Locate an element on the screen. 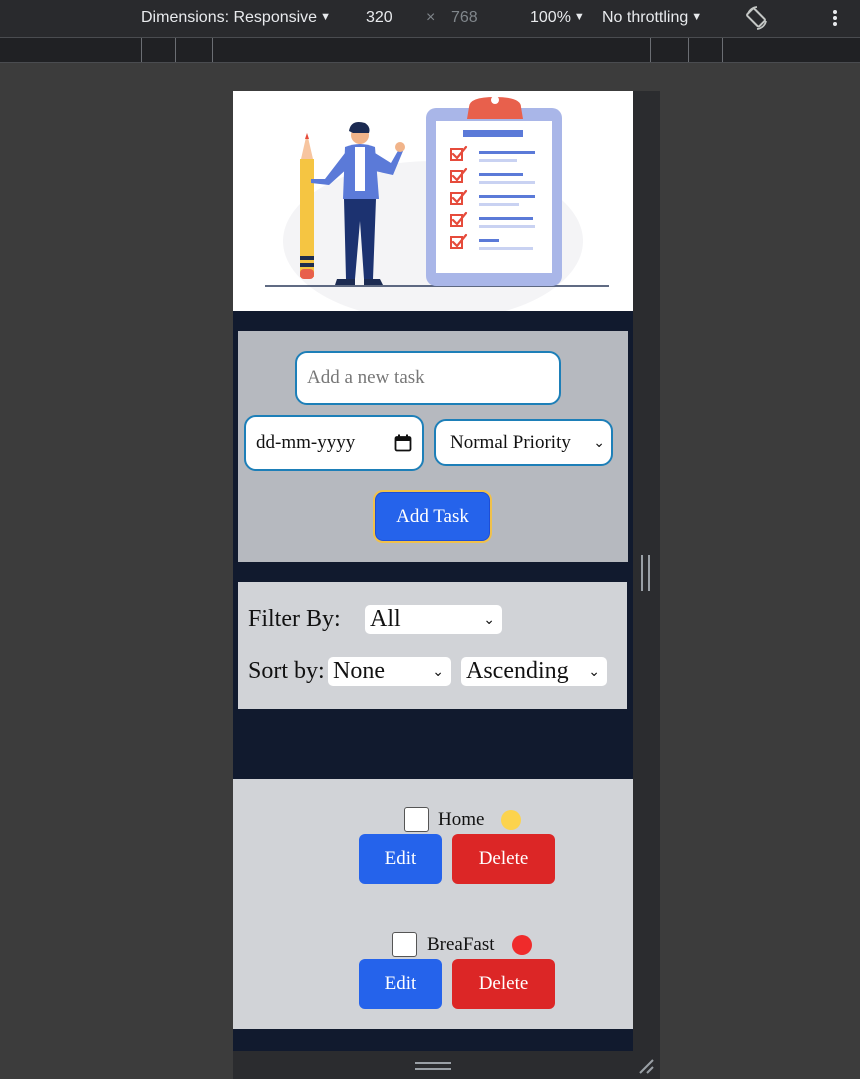  sort-selected: None is located at coordinates (359, 671).